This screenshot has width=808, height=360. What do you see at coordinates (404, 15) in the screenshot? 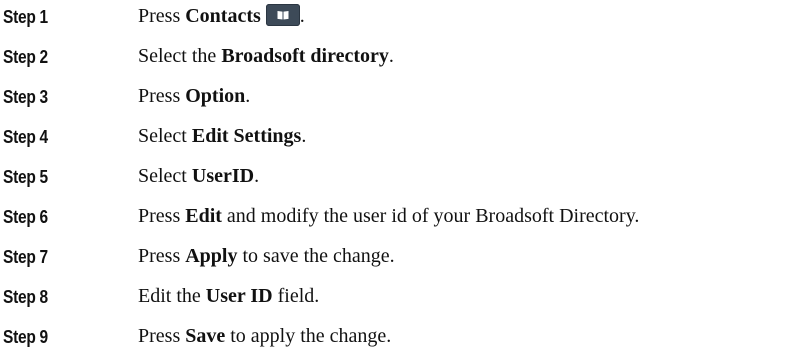
I see `step-row: Step 1 Press Contacts.` at bounding box center [404, 15].